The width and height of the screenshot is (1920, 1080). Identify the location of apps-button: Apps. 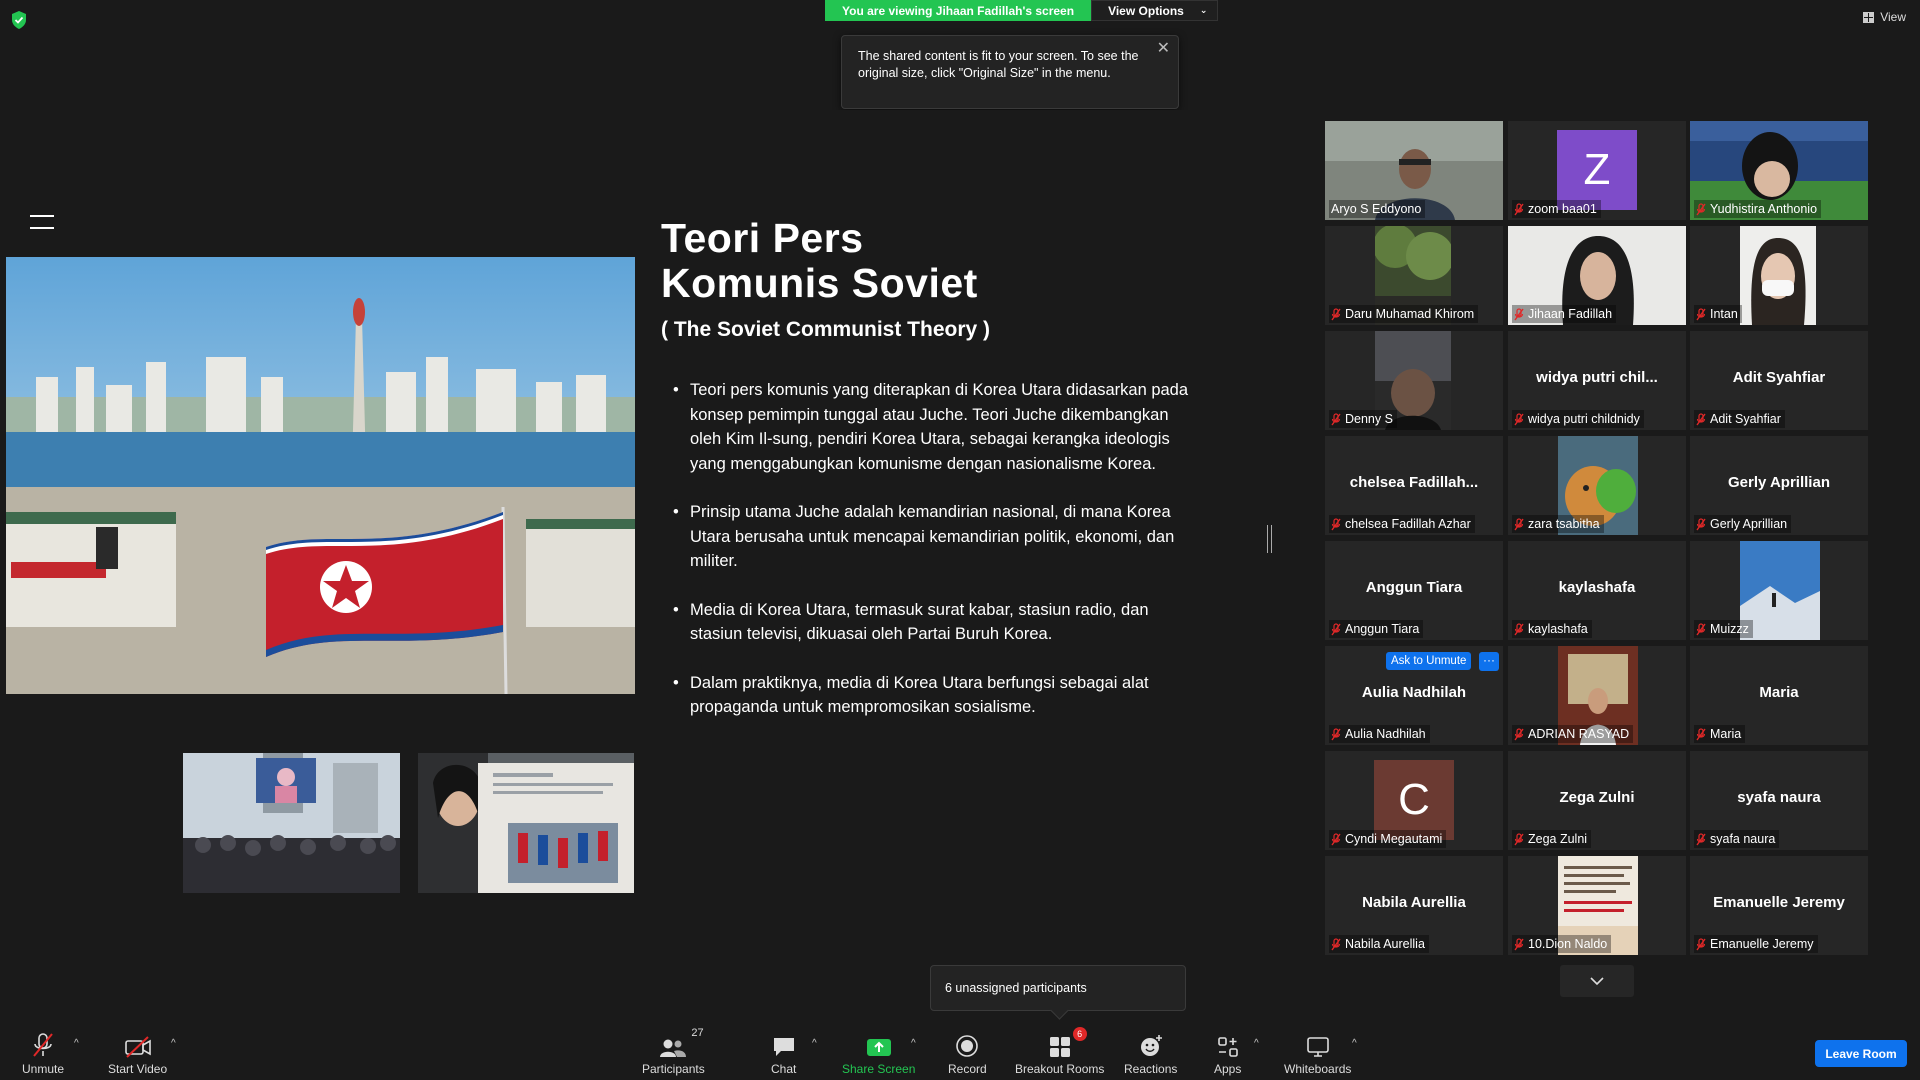
(1227, 1053).